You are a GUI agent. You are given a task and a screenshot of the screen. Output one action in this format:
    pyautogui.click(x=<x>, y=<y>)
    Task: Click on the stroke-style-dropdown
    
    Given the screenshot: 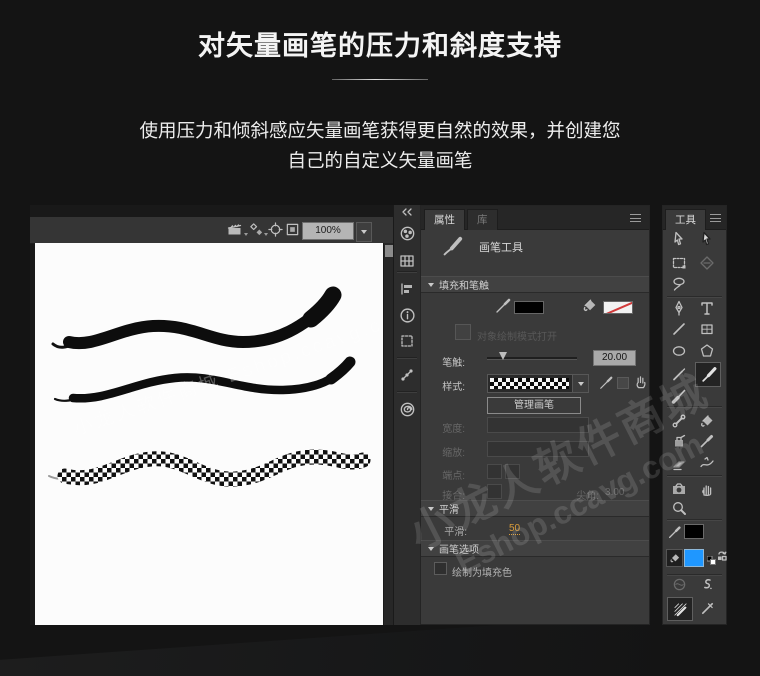 What is the action you would take?
    pyautogui.click(x=538, y=383)
    